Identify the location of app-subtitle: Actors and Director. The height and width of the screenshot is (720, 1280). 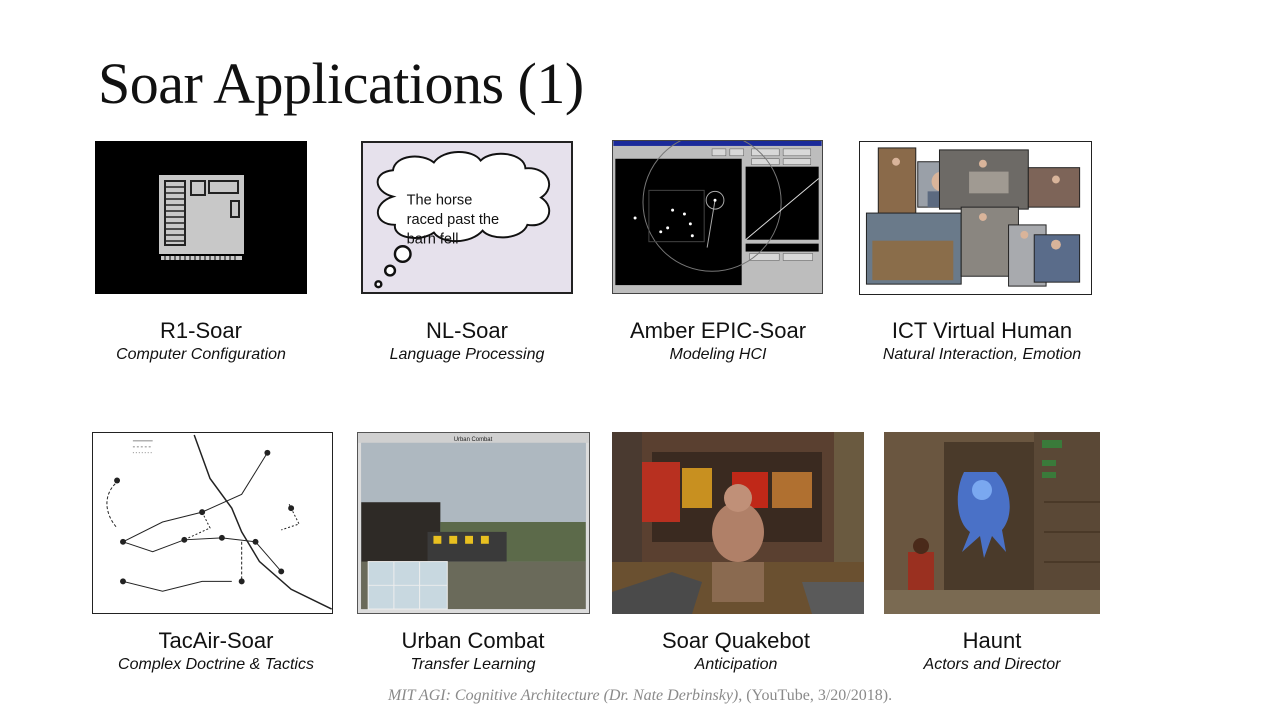
(992, 664).